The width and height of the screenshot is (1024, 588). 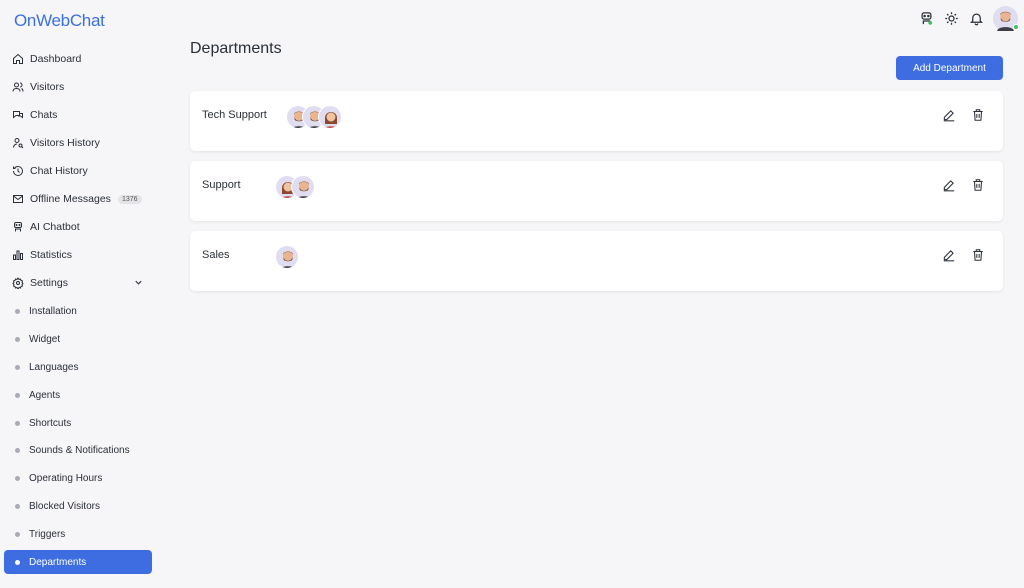 What do you see at coordinates (18, 143) in the screenshot?
I see `user-search-icon` at bounding box center [18, 143].